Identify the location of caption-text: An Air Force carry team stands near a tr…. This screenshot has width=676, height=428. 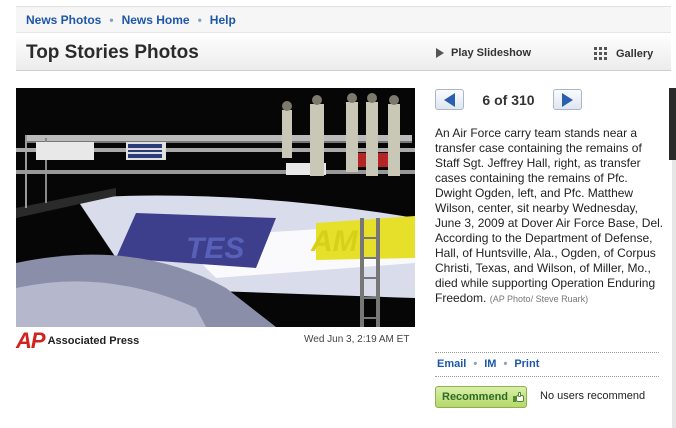
(549, 215).